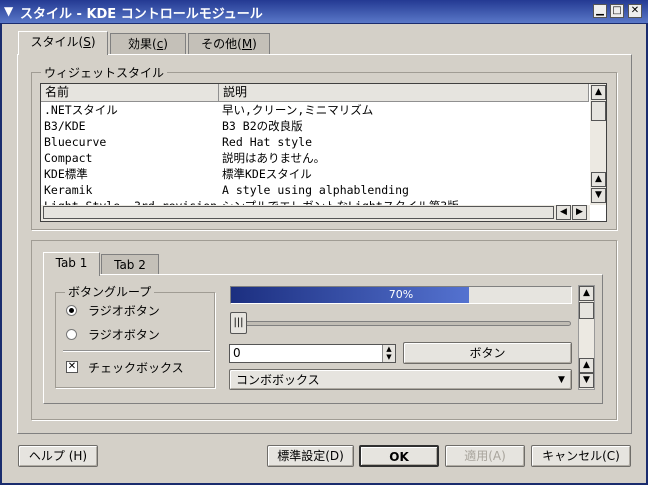  Describe the element at coordinates (298, 212) in the screenshot. I see `hscroll-thumb` at that location.